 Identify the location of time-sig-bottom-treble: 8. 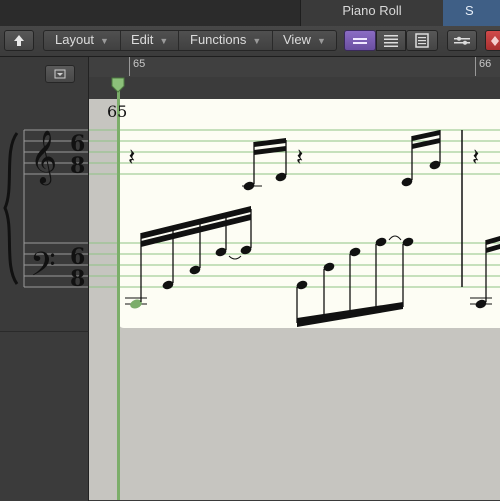
(77, 166).